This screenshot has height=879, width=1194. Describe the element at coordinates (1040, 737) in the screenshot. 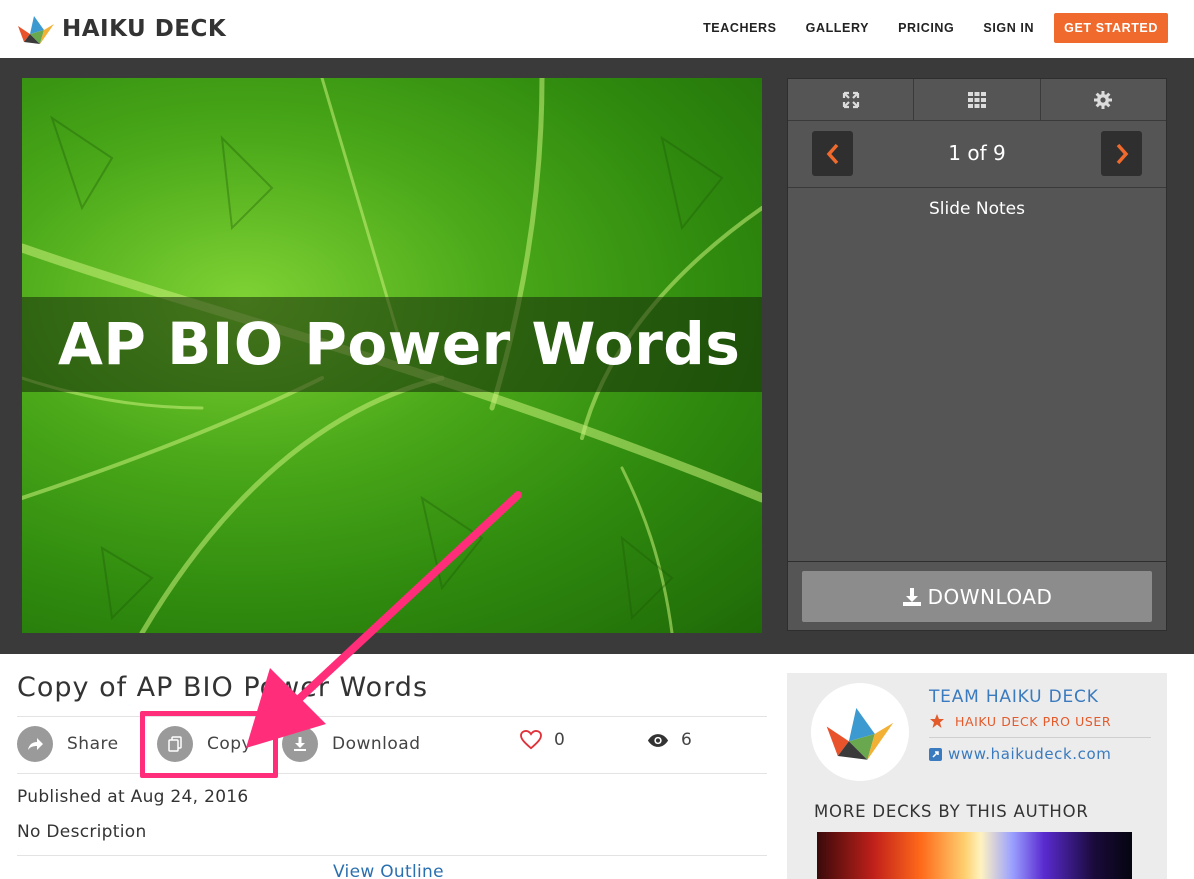

I see `author-divider` at that location.